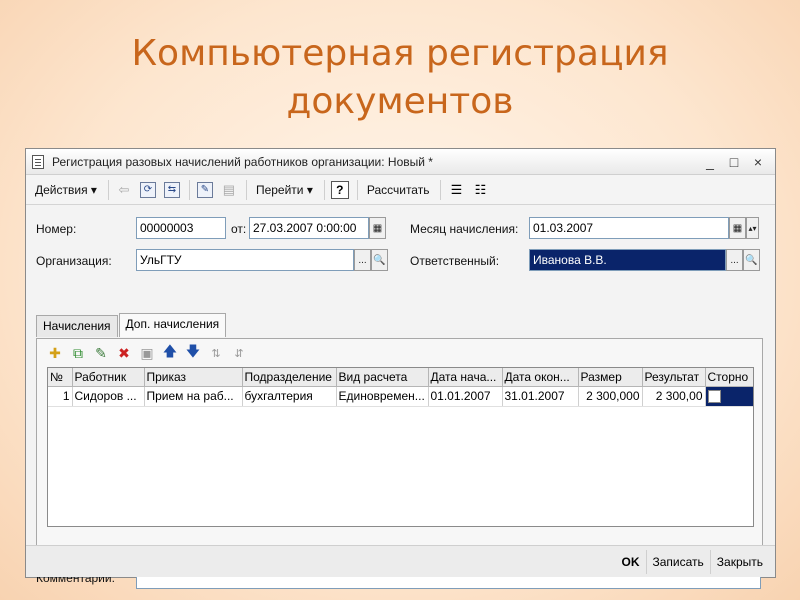  Describe the element at coordinates (101, 353) in the screenshot. I see `edit-row-icon: ✎` at that location.